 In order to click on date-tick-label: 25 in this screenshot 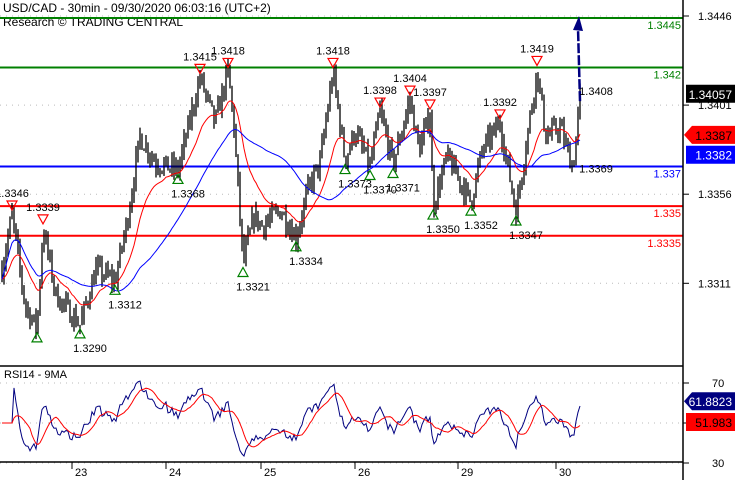, I will do `click(270, 473)`.